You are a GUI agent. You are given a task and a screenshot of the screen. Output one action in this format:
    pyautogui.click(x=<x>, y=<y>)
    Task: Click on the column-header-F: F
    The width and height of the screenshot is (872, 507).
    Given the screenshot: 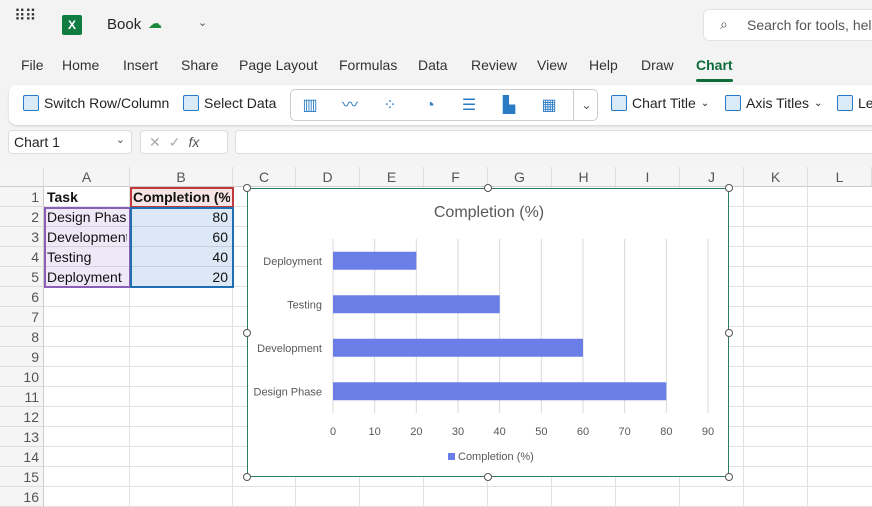 What is the action you would take?
    pyautogui.click(x=456, y=177)
    